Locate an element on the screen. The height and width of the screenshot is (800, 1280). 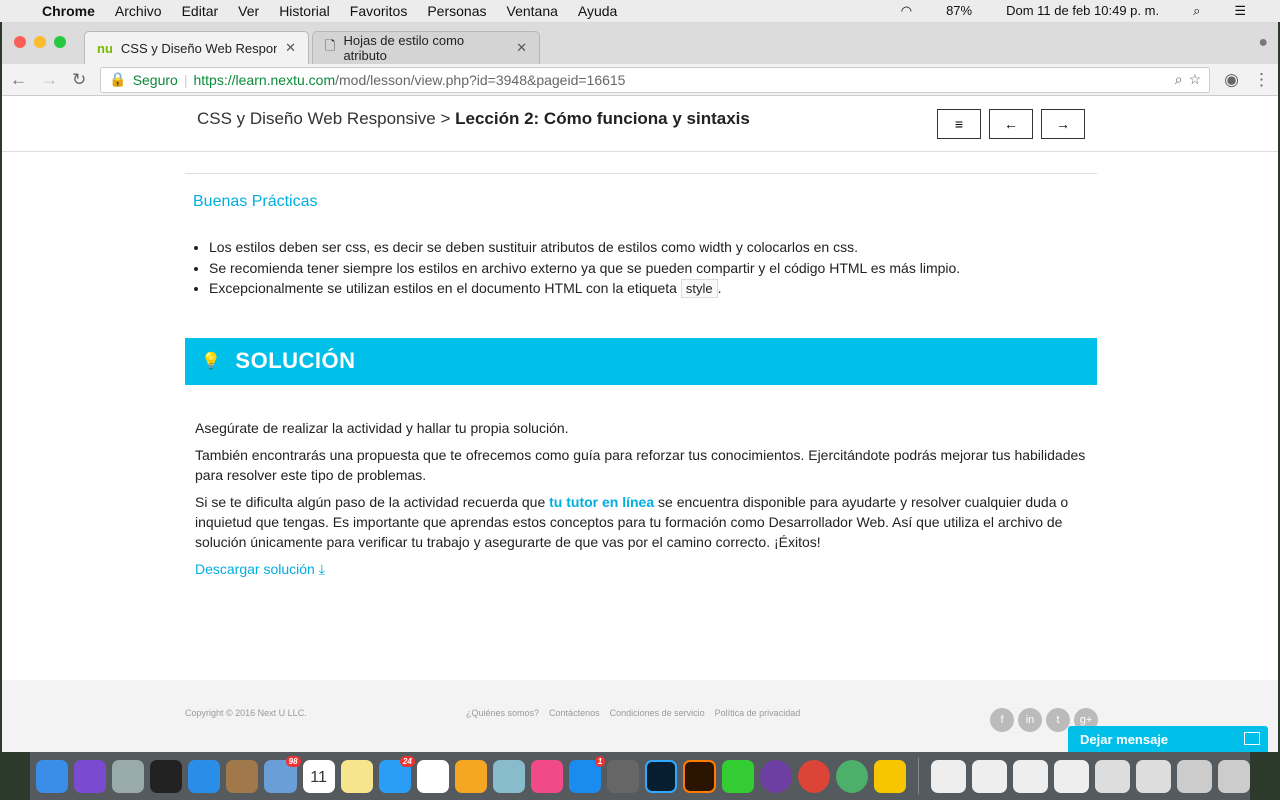
menu-ayuda: Ayuda is located at coordinates (597, 11).